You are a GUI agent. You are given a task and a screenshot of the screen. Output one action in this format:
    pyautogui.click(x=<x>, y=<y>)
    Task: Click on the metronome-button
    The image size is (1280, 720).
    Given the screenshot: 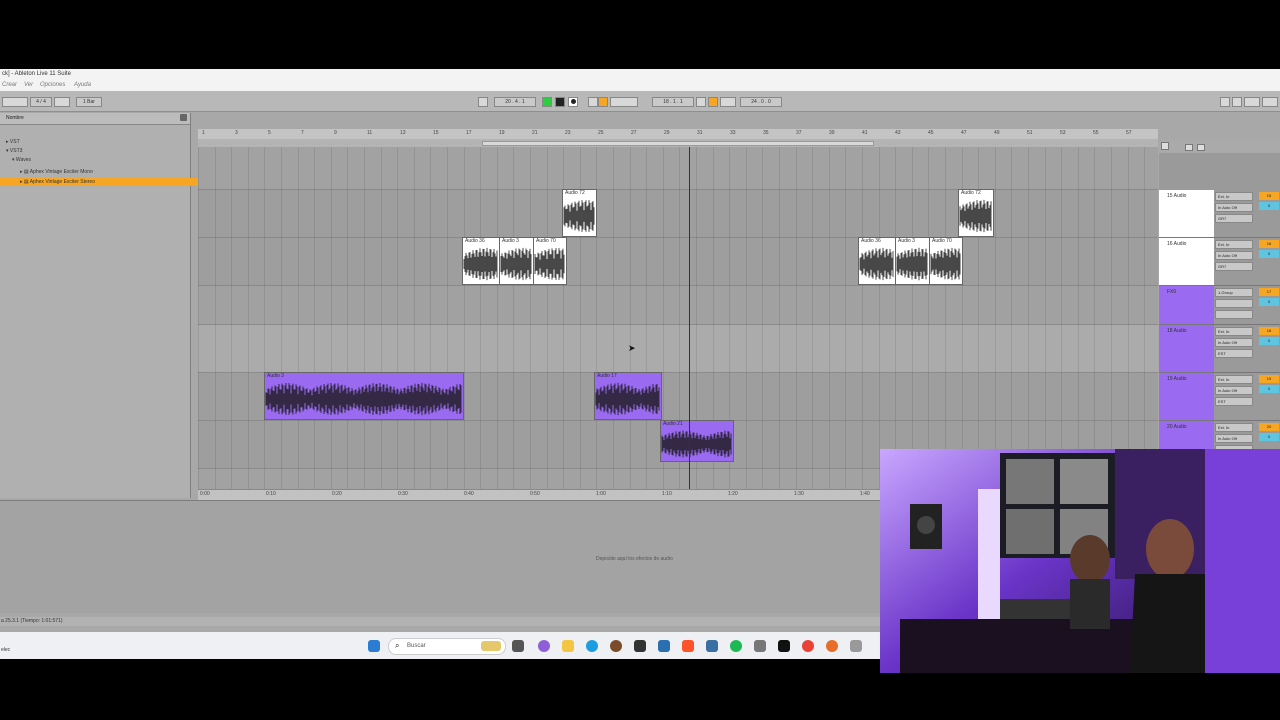 What is the action you would take?
    pyautogui.click(x=62, y=102)
    